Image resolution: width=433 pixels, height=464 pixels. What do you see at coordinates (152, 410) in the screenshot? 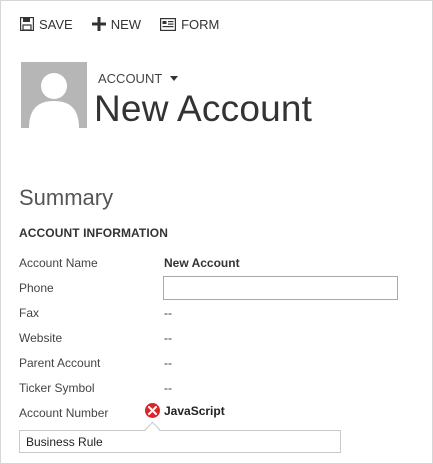
I see `error-icon` at bounding box center [152, 410].